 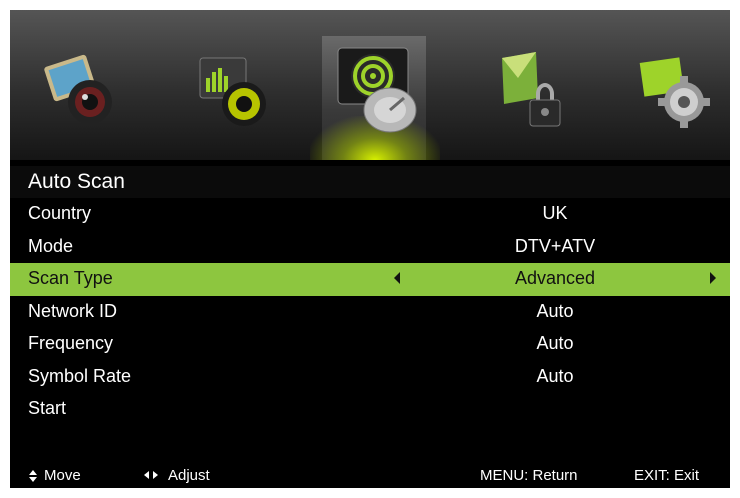 I want to click on row-value: DTV+ATV, so click(x=555, y=245).